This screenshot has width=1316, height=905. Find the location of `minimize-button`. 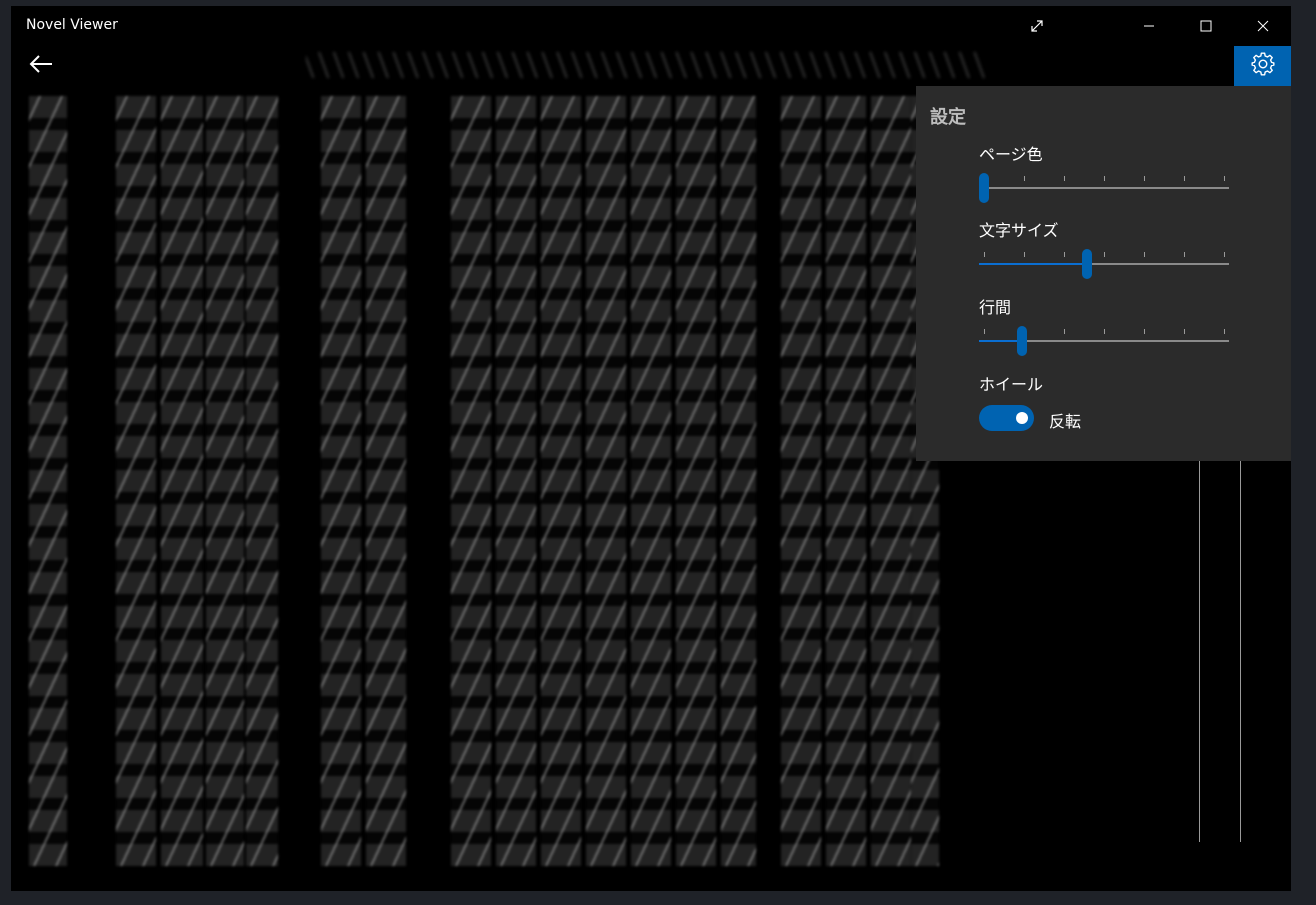

minimize-button is located at coordinates (1148, 26).